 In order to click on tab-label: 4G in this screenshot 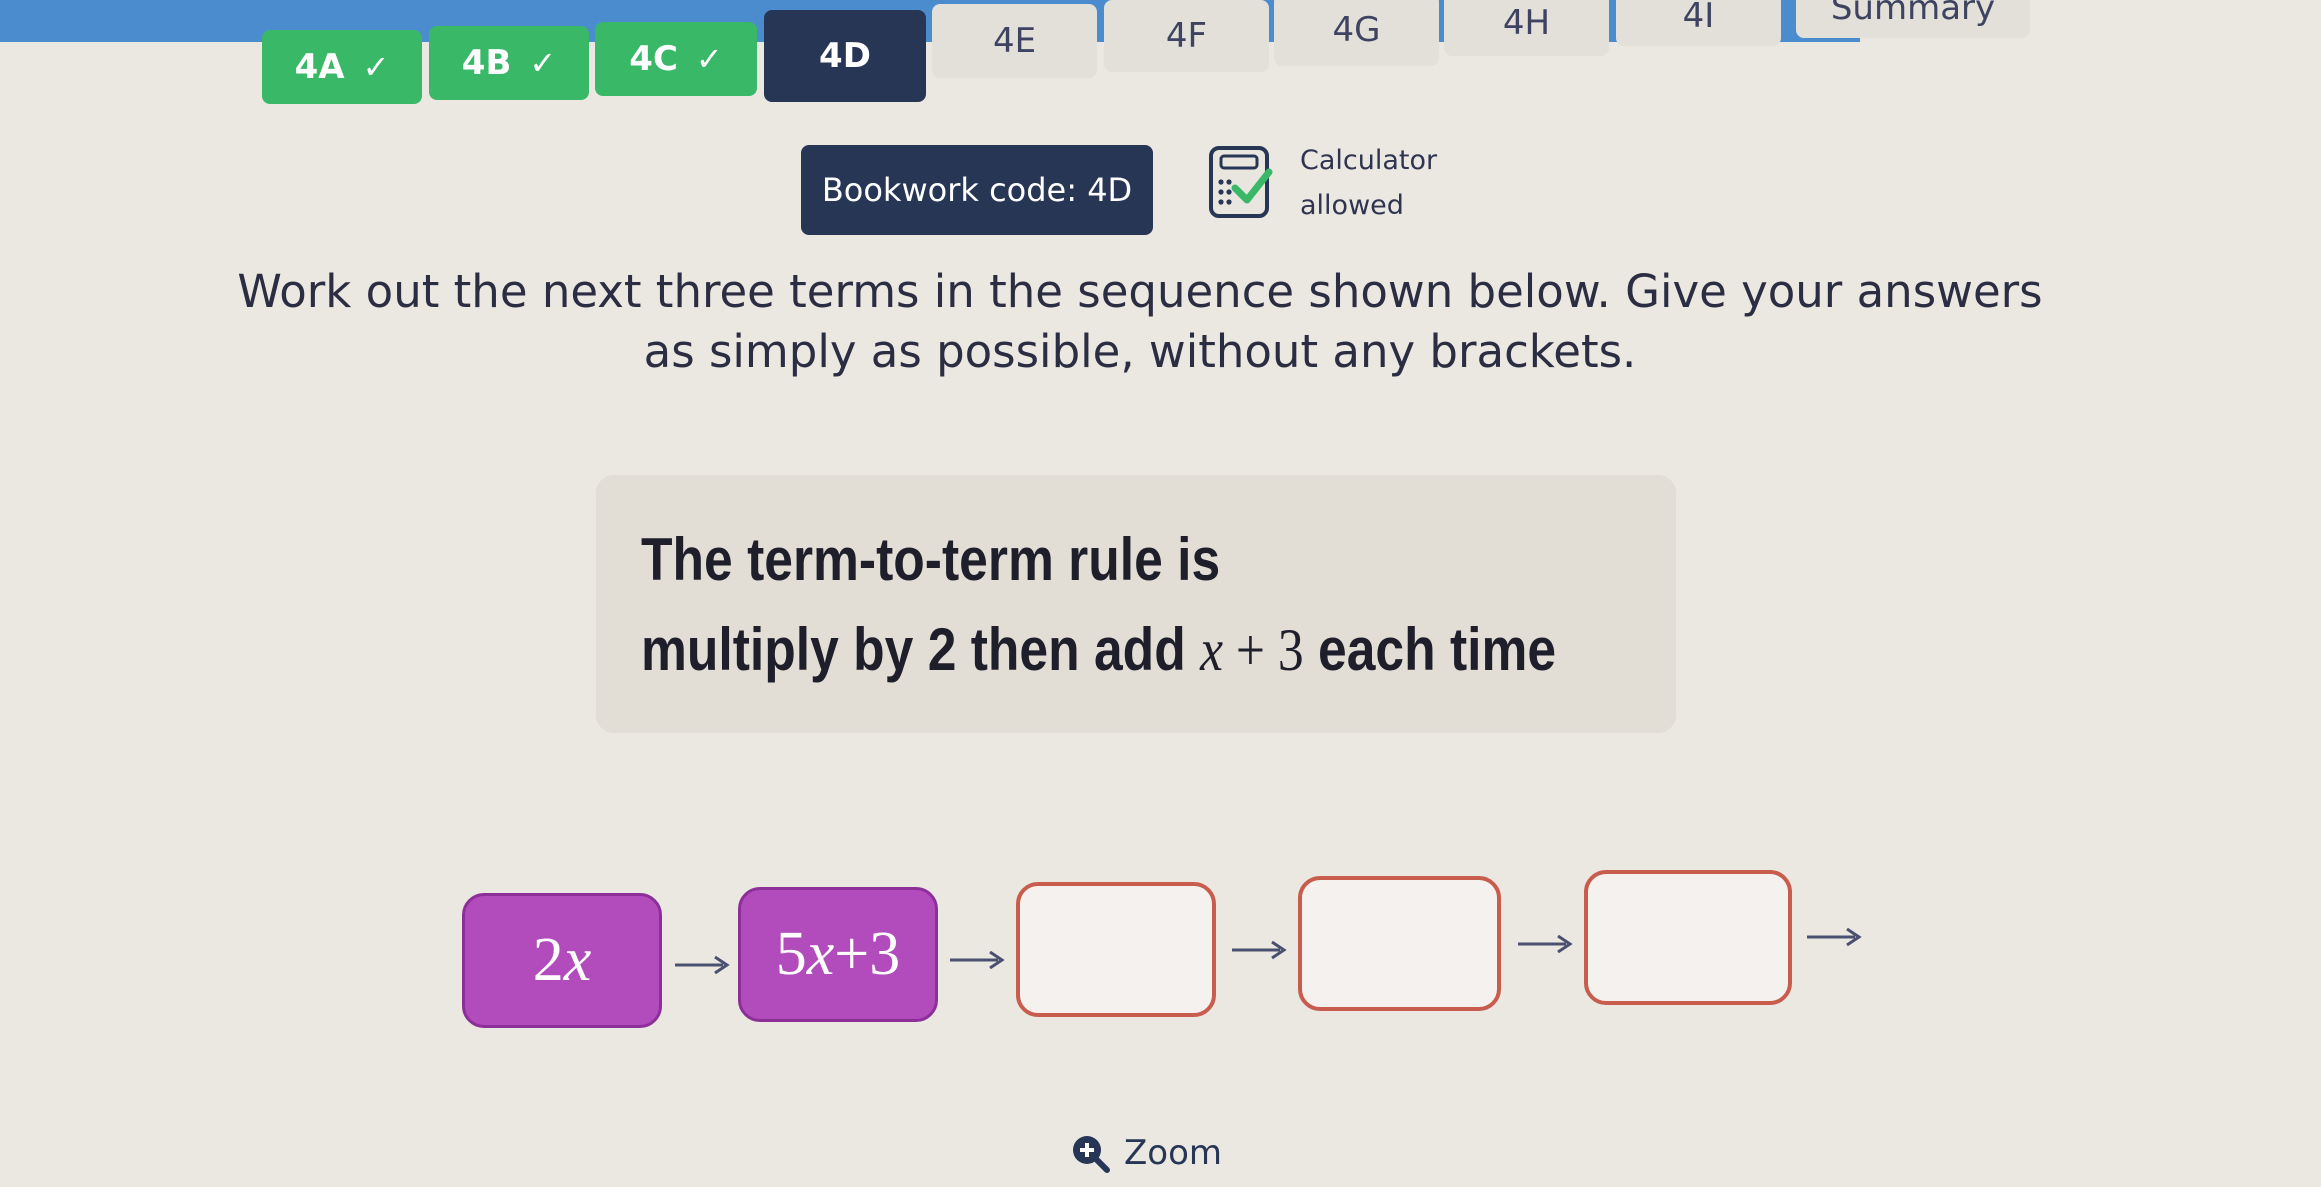, I will do `click(1356, 30)`.